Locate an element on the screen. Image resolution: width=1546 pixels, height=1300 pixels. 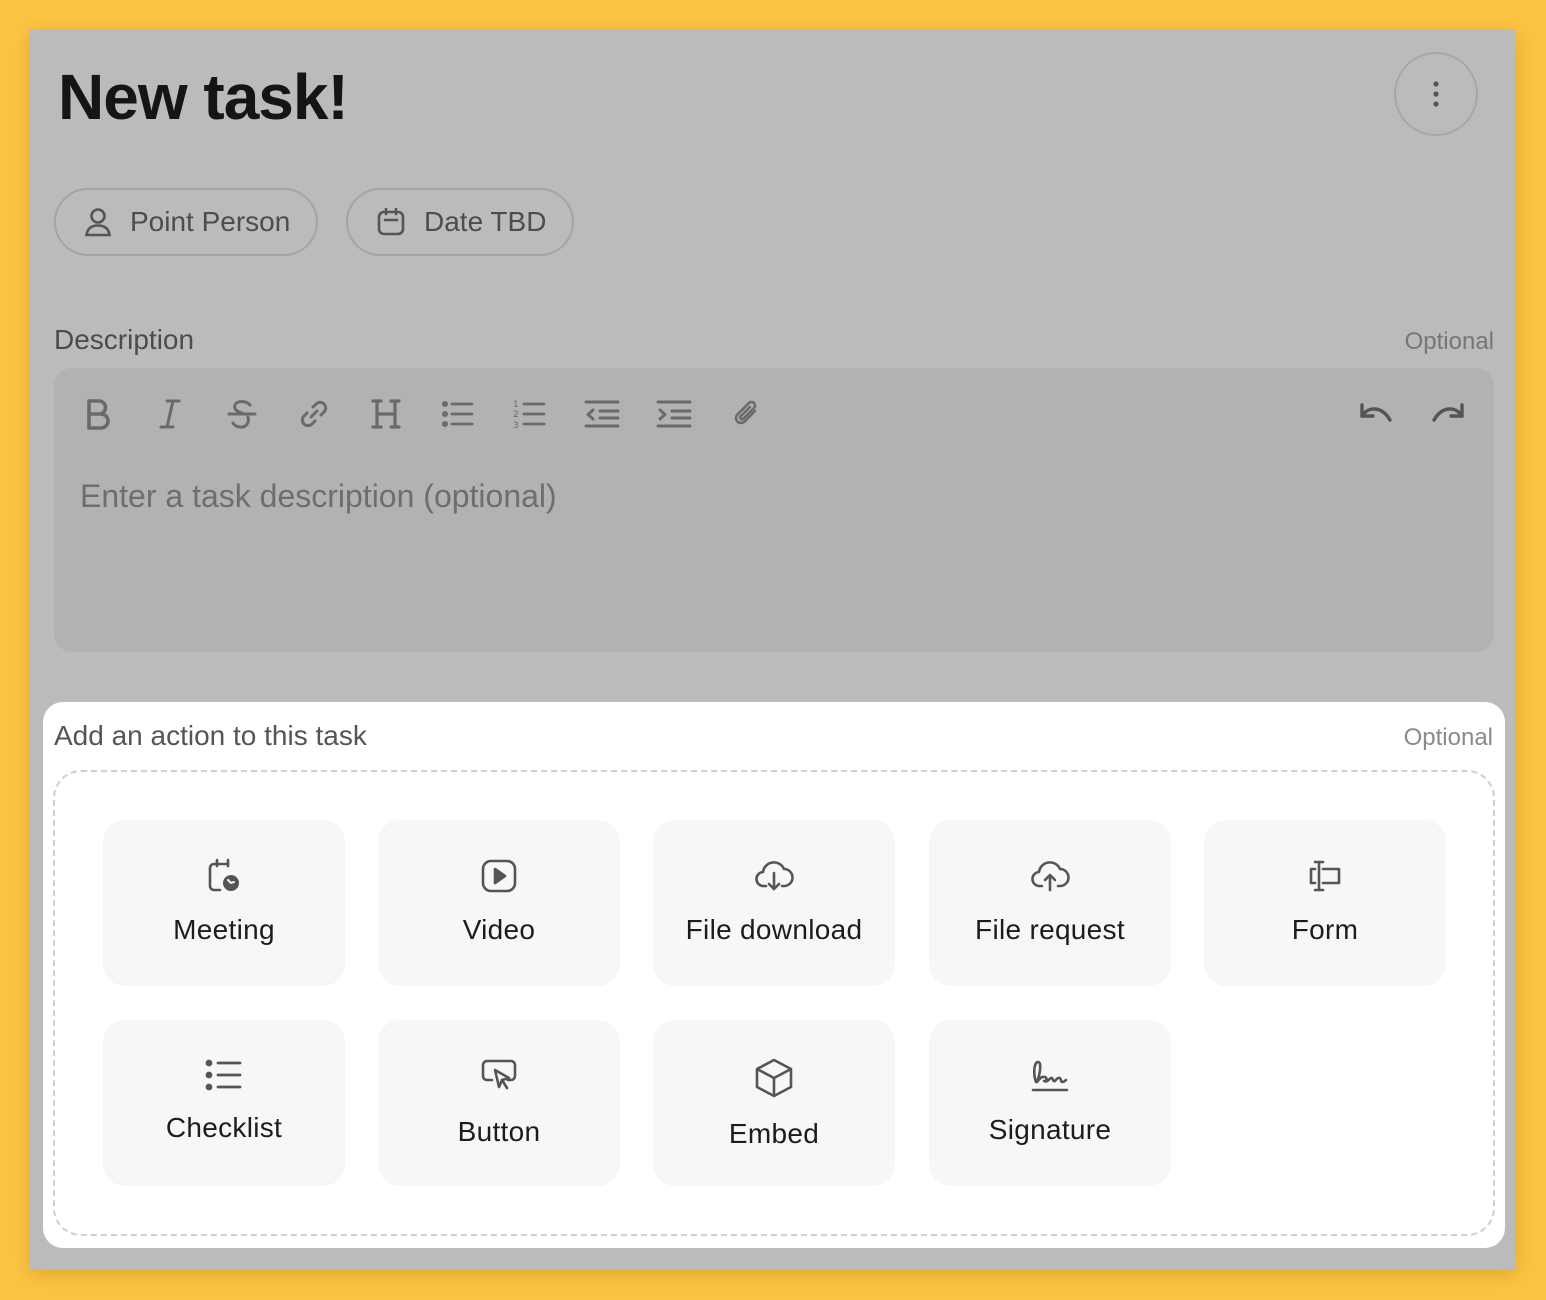
svg-text: 3 is located at coordinates (516, 425).